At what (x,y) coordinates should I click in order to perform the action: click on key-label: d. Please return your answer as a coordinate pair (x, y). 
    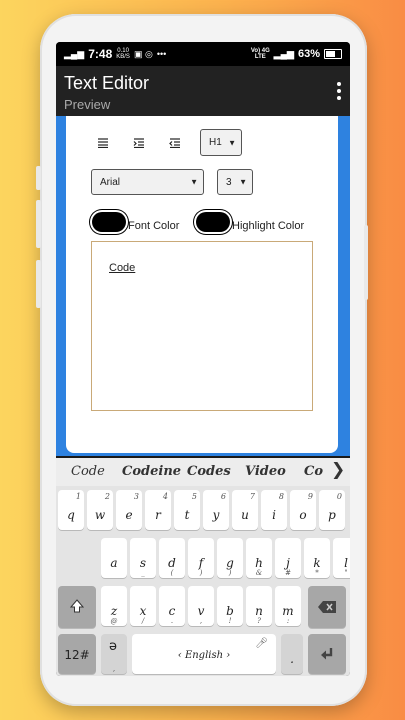
    Looking at the image, I should click on (172, 563).